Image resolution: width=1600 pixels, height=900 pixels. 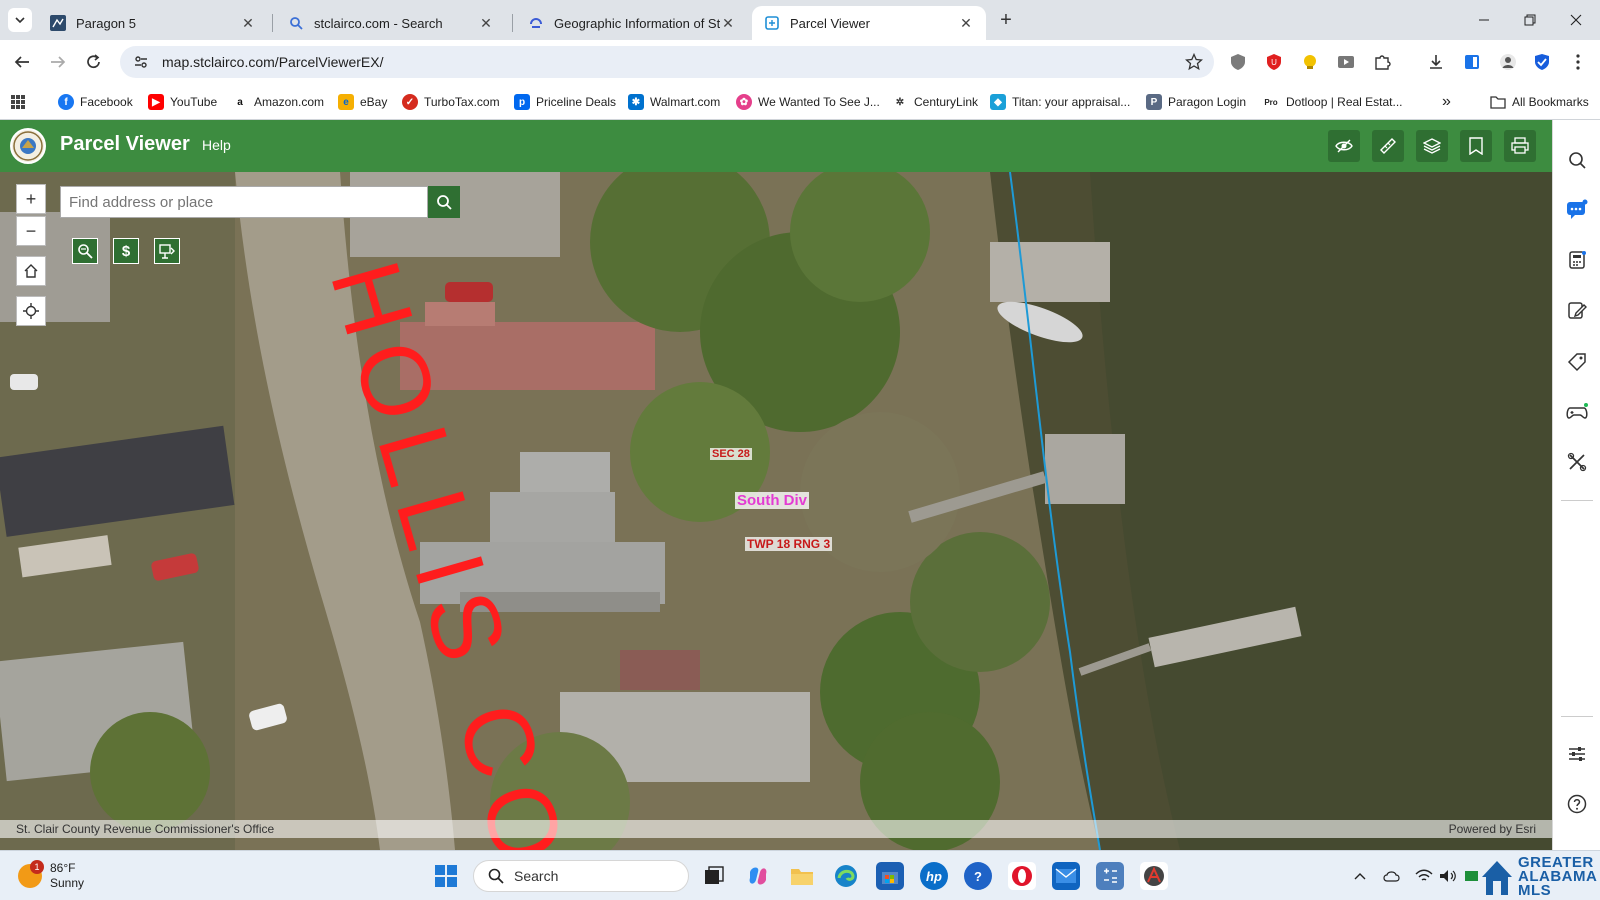 I want to click on extension-red-shield-icon: U, so click(x=1274, y=62).